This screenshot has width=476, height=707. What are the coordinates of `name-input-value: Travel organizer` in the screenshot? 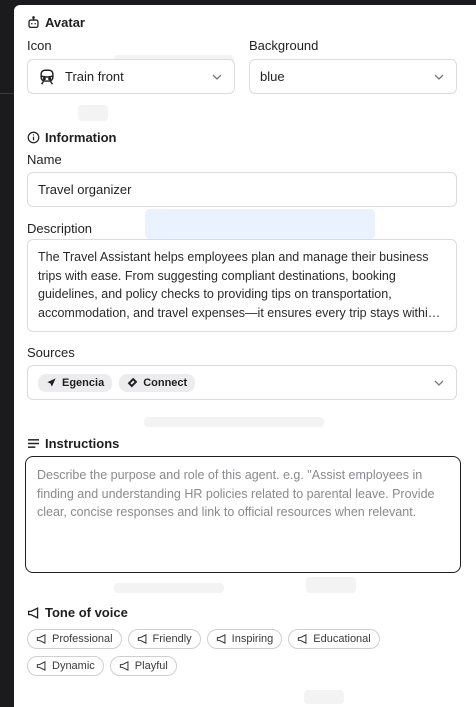 It's located at (85, 189).